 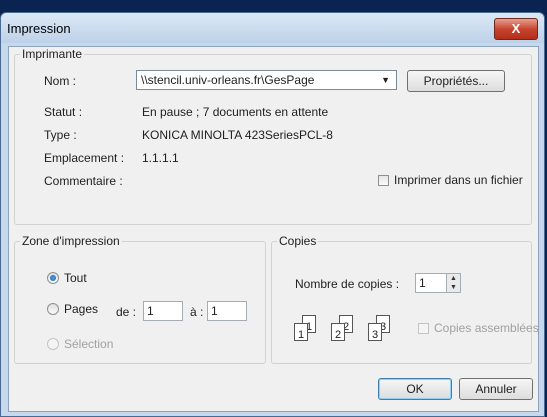 What do you see at coordinates (84, 158) in the screenshot?
I see `location-label: Emplacement :` at bounding box center [84, 158].